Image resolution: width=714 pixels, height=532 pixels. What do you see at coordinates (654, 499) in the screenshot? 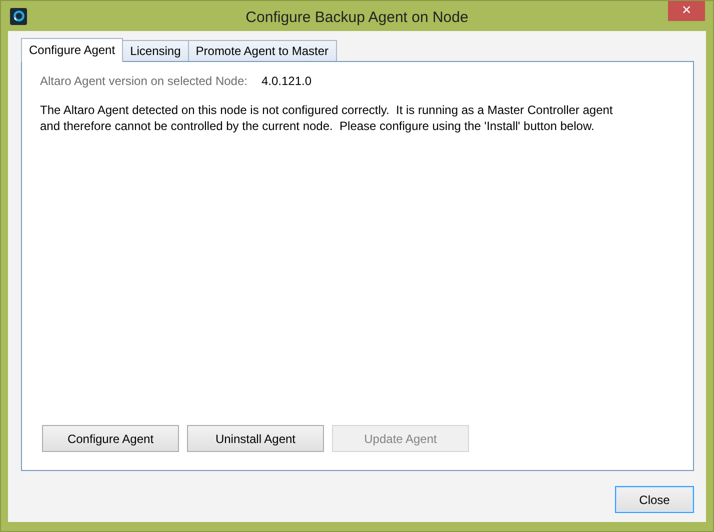
I see `close-button: Close` at bounding box center [654, 499].